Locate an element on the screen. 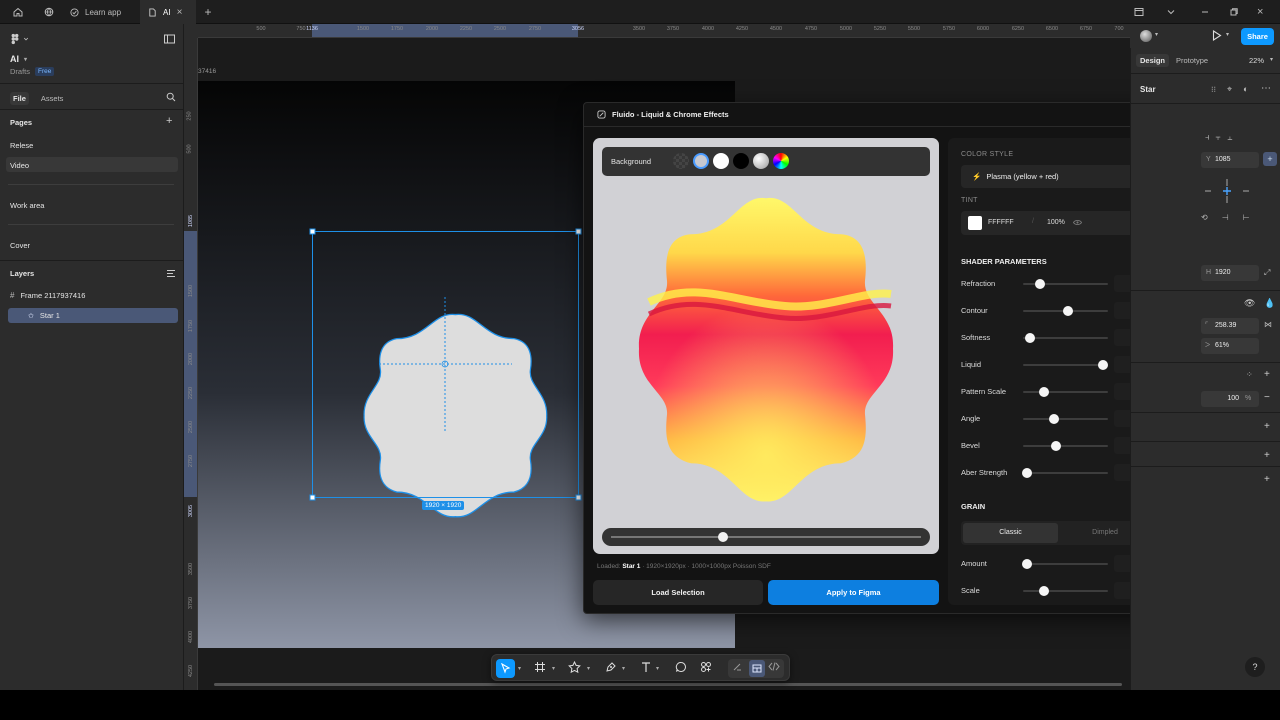 The width and height of the screenshot is (1280, 720). panel-layout-icon is located at coordinates (169, 39).